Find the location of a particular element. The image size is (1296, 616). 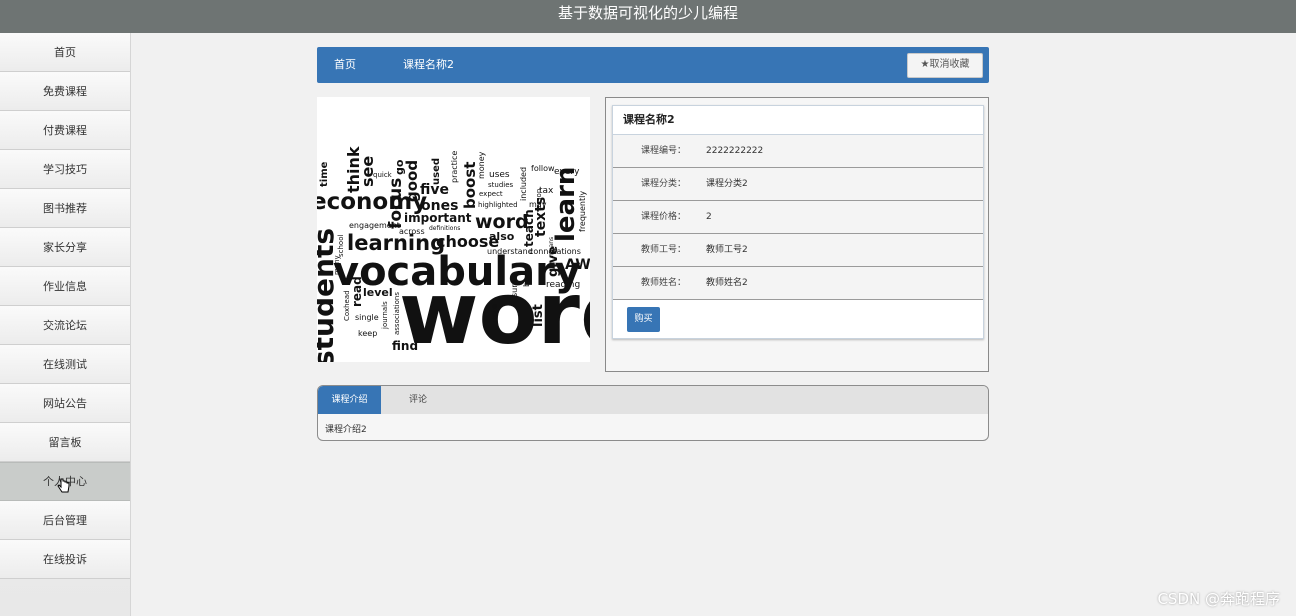

tab-course-intro: 课程介绍 is located at coordinates (349, 400).